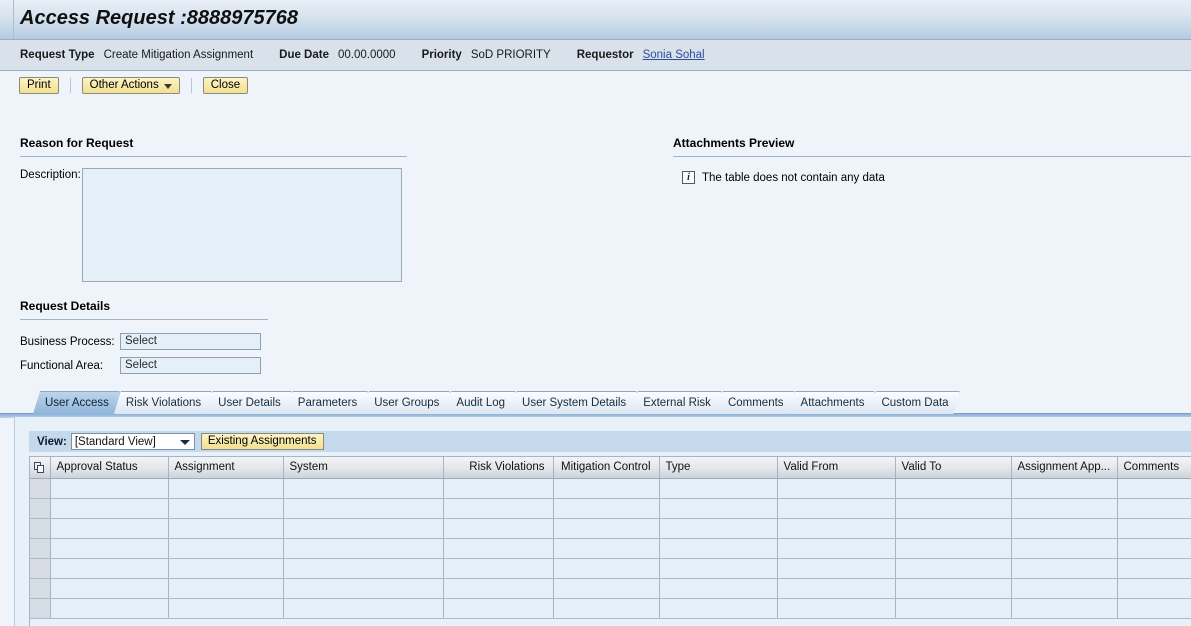 This screenshot has height=626, width=1191. I want to click on column-header-type: Type, so click(718, 468).